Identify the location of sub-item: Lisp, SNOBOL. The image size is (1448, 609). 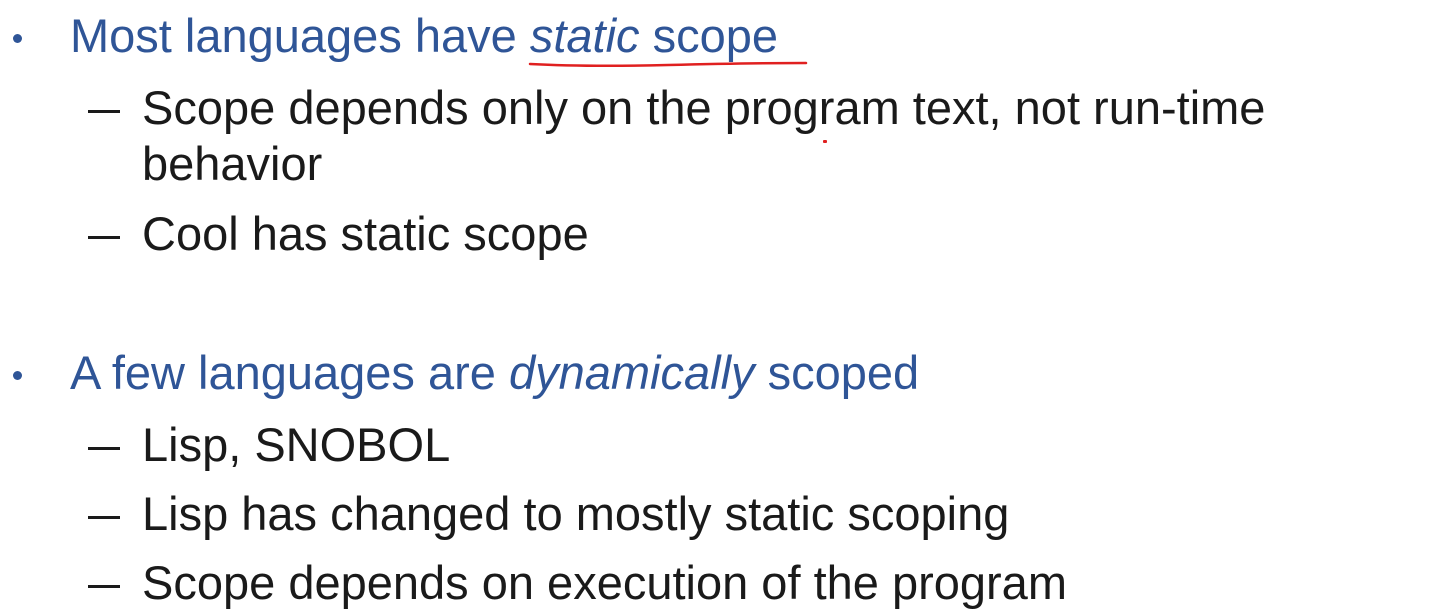
(269, 445).